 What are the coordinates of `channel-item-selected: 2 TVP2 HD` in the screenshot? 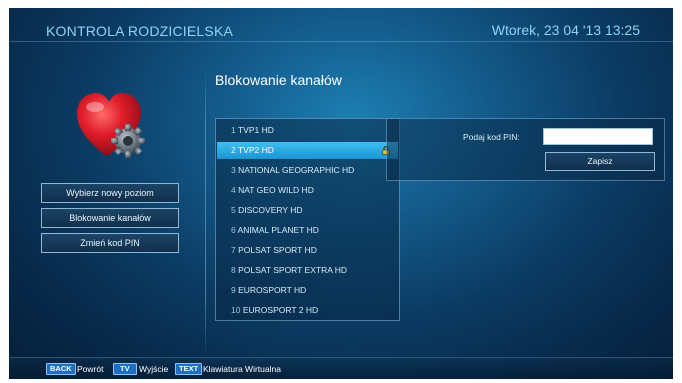 It's located at (307, 150).